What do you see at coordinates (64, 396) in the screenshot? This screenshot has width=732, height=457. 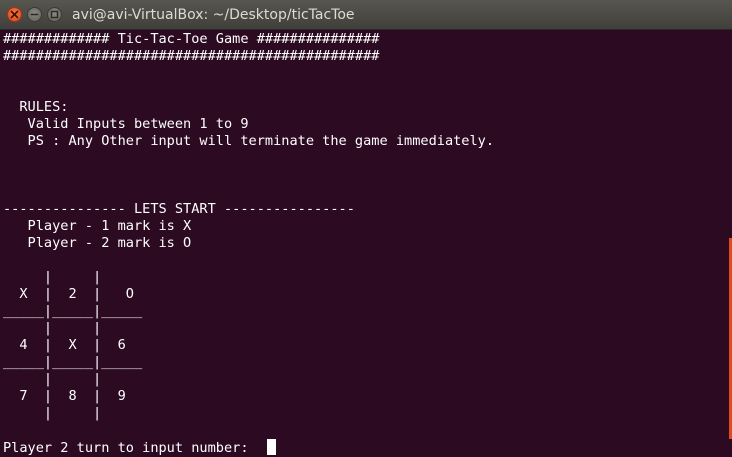 I see `terminal-line: 7 | 8 | 9` at bounding box center [64, 396].